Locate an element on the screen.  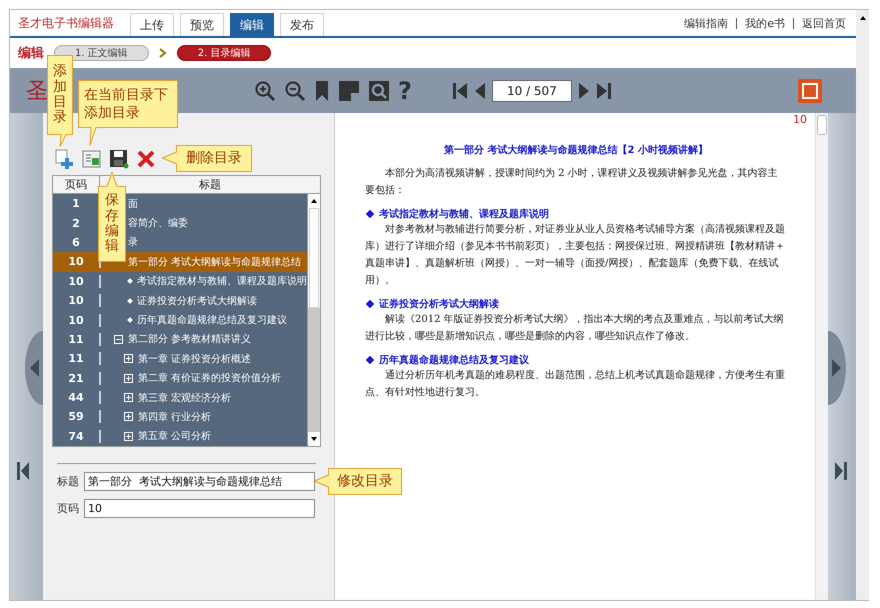
step-pill: 1. 正文编辑 is located at coordinates (101, 53).